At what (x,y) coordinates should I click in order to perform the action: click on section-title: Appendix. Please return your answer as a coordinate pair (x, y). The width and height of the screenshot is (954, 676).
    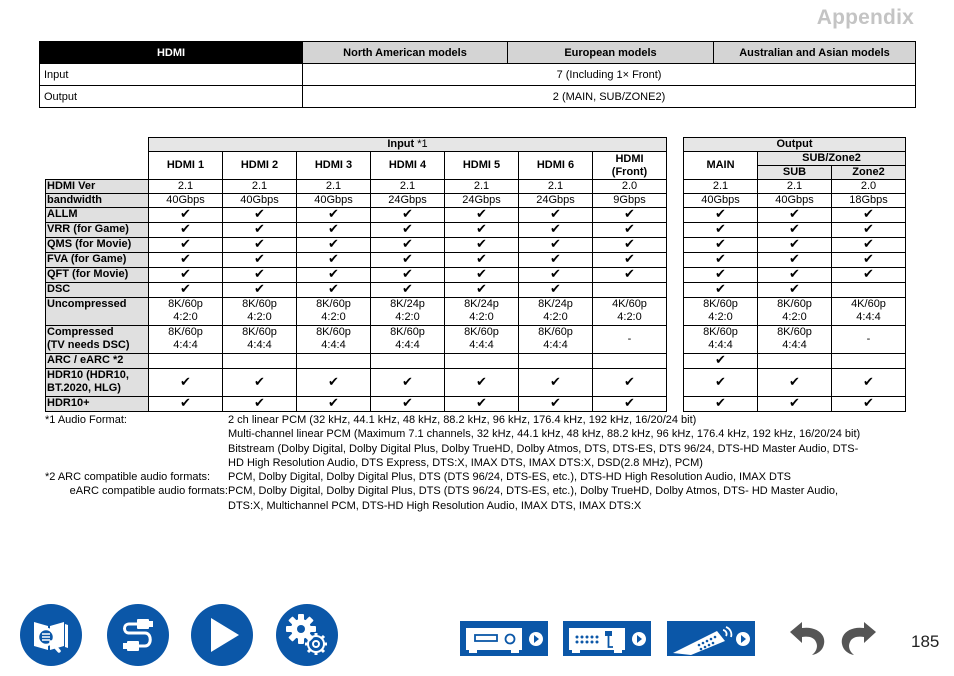
    Looking at the image, I should click on (865, 17).